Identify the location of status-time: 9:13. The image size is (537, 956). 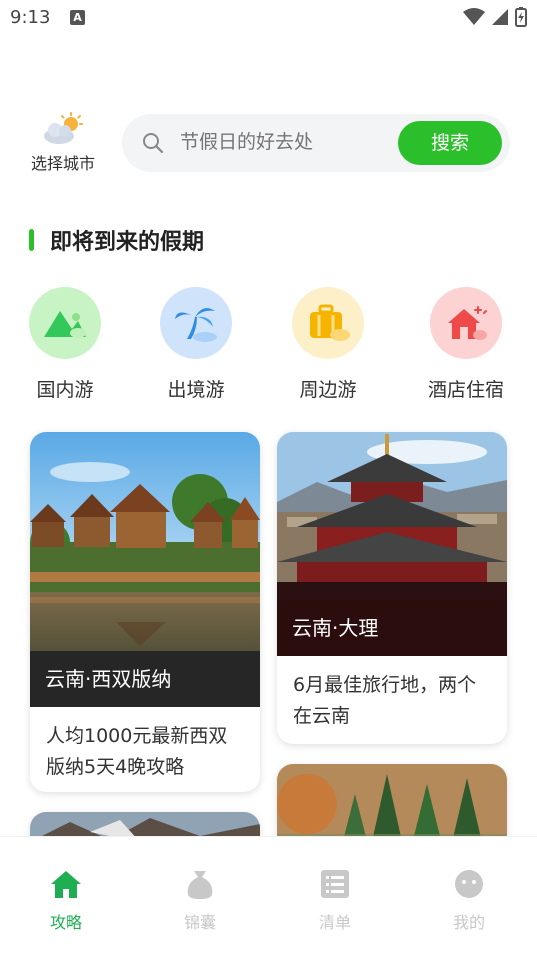
(30, 17).